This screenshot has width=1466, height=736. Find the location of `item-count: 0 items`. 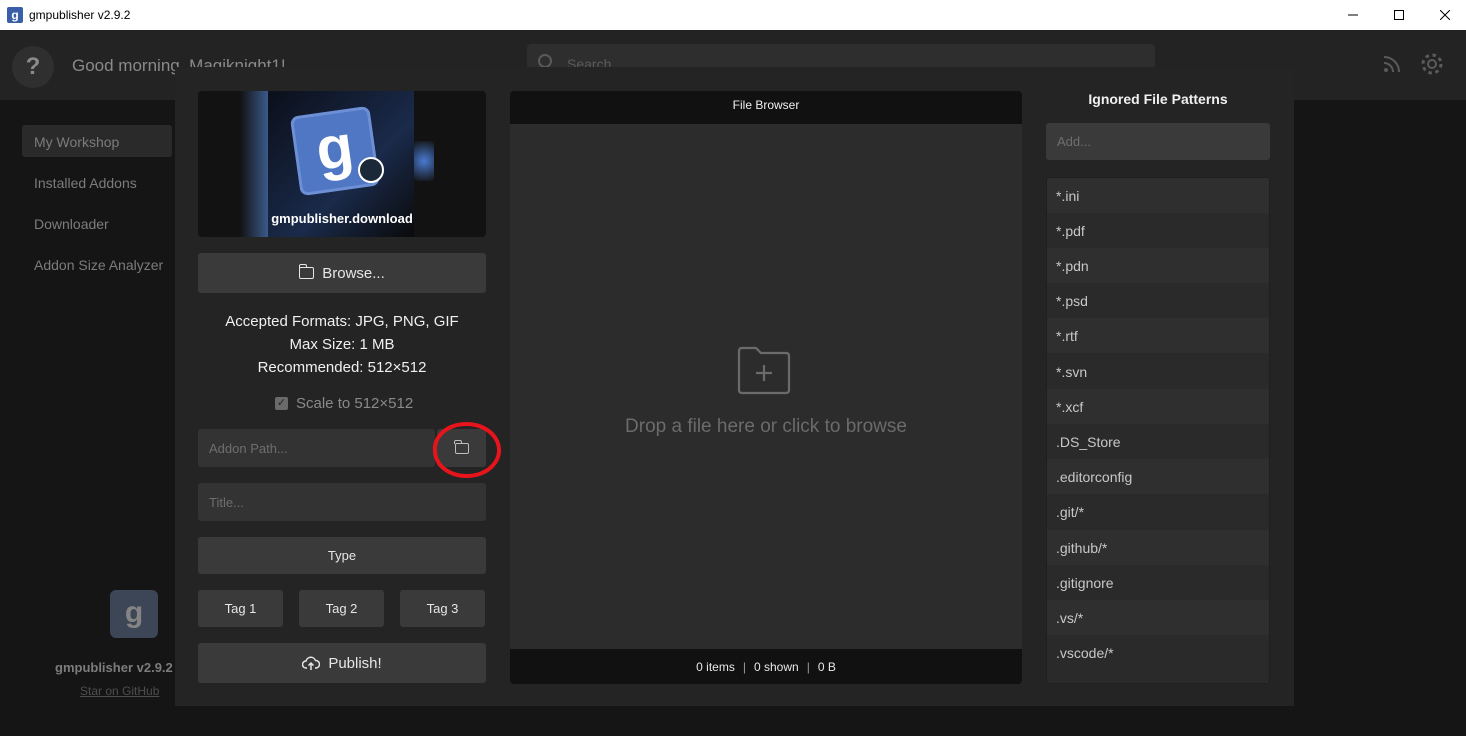

item-count: 0 items is located at coordinates (715, 666).